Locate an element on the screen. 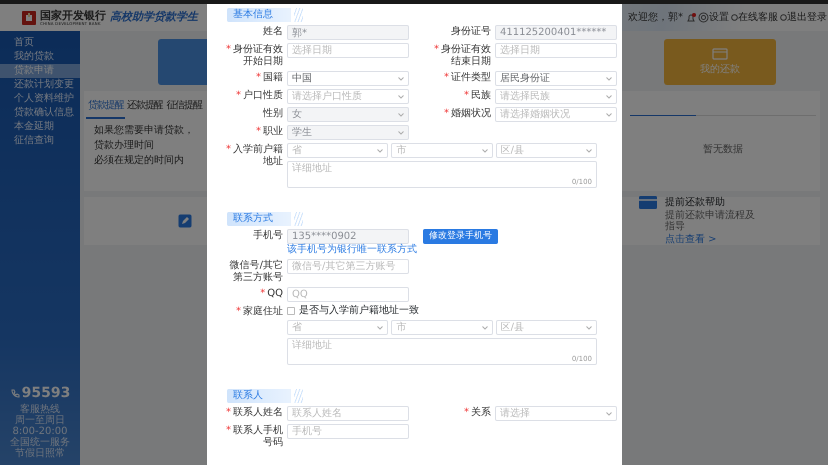 The image size is (828, 465). footer-text: 8:00-20:00 is located at coordinates (40, 431).